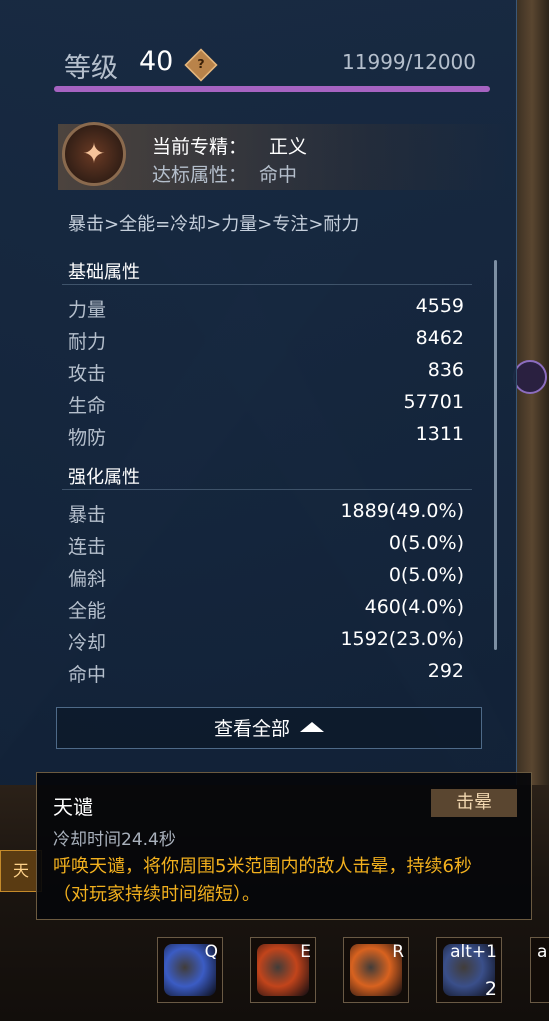 This screenshot has width=549, height=1021. I want to click on stat-name: 物防, so click(87, 438).